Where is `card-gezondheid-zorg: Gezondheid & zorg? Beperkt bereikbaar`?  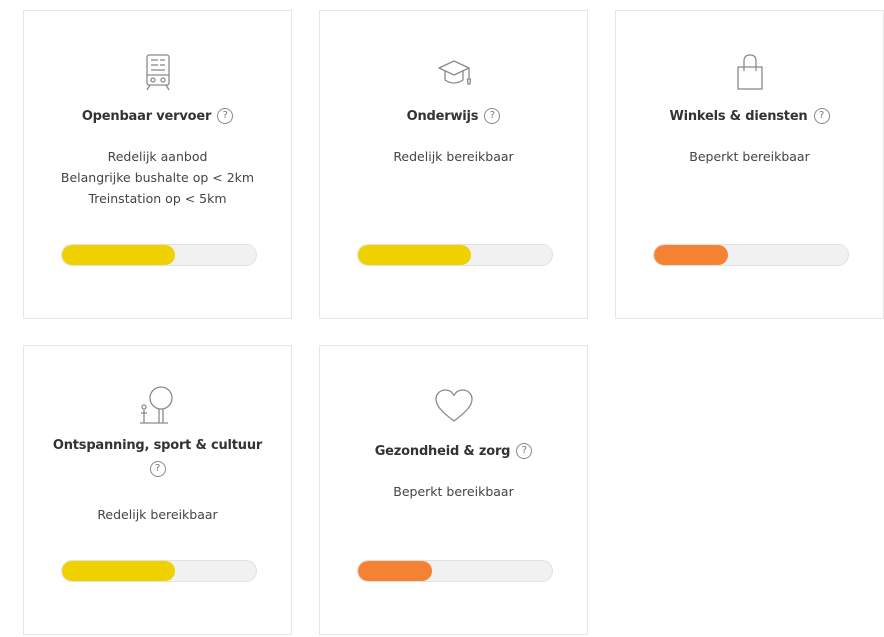
card-gezondheid-zorg: Gezondheid & zorg? Beperkt bereikbaar is located at coordinates (453, 490).